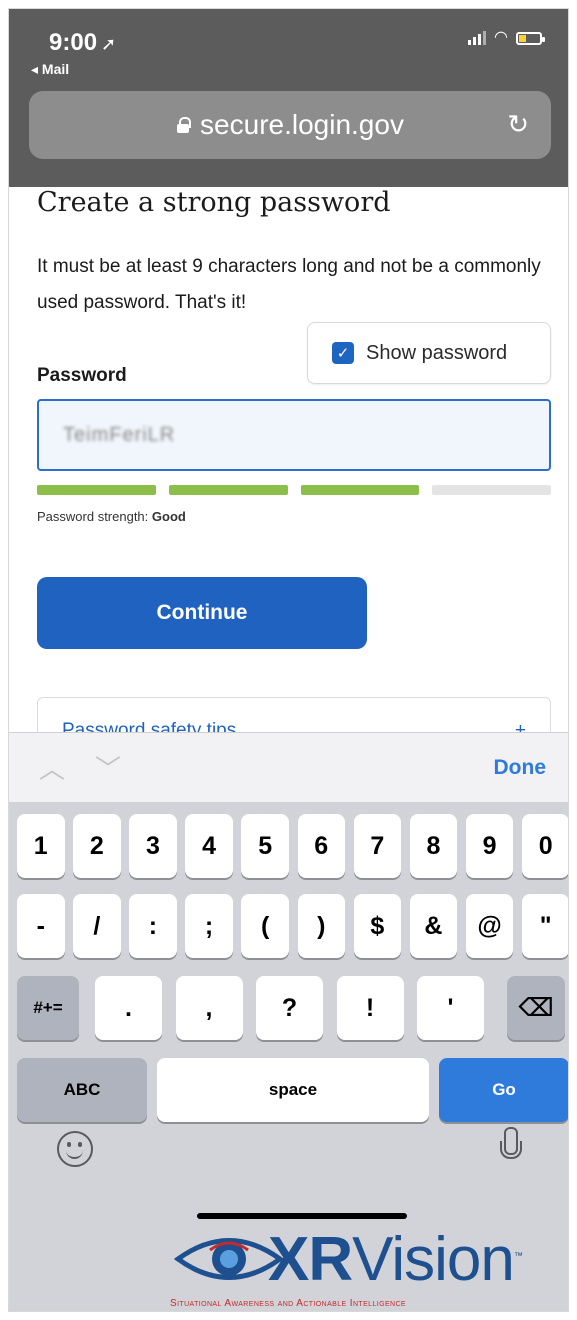  Describe the element at coordinates (108, 767) in the screenshot. I see `next-field-icon: ﹀` at that location.